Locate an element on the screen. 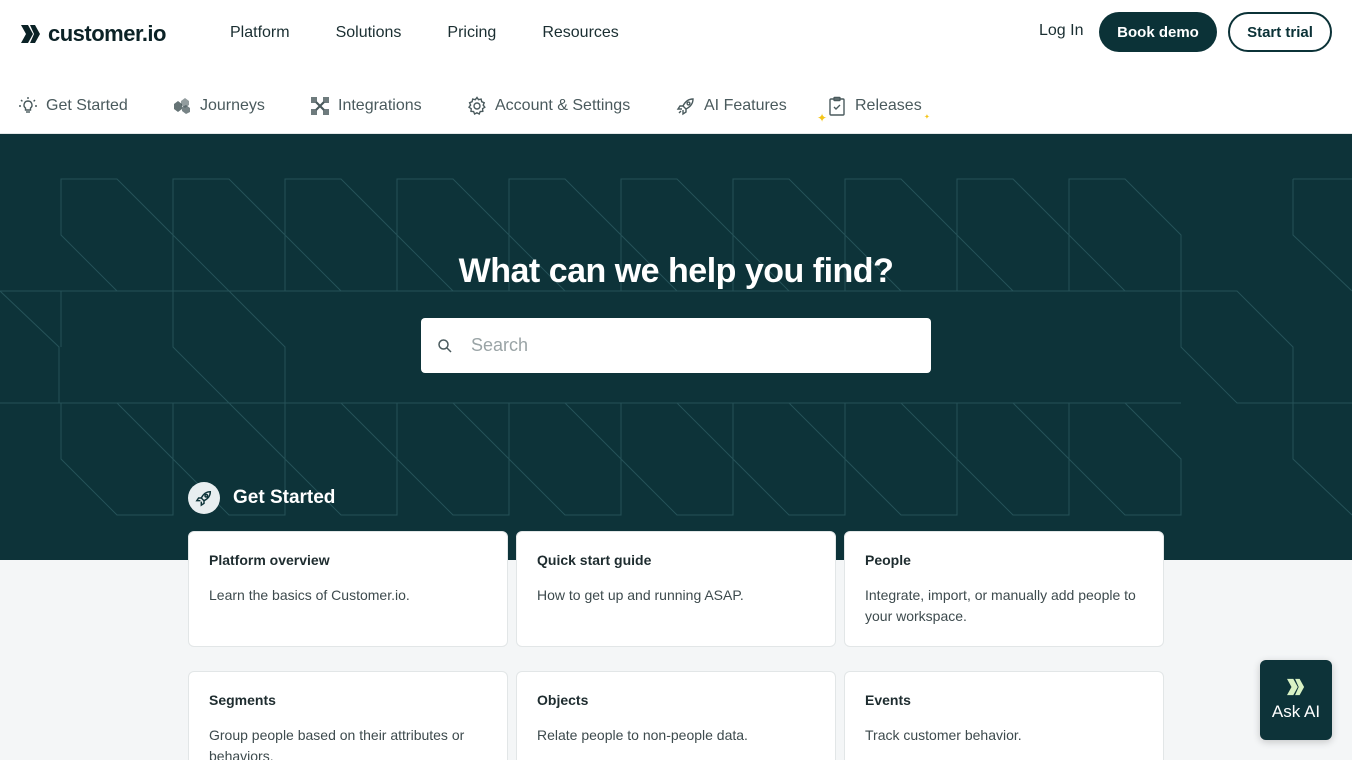 The width and height of the screenshot is (1352, 760). subnav-label: Get Started is located at coordinates (87, 105).